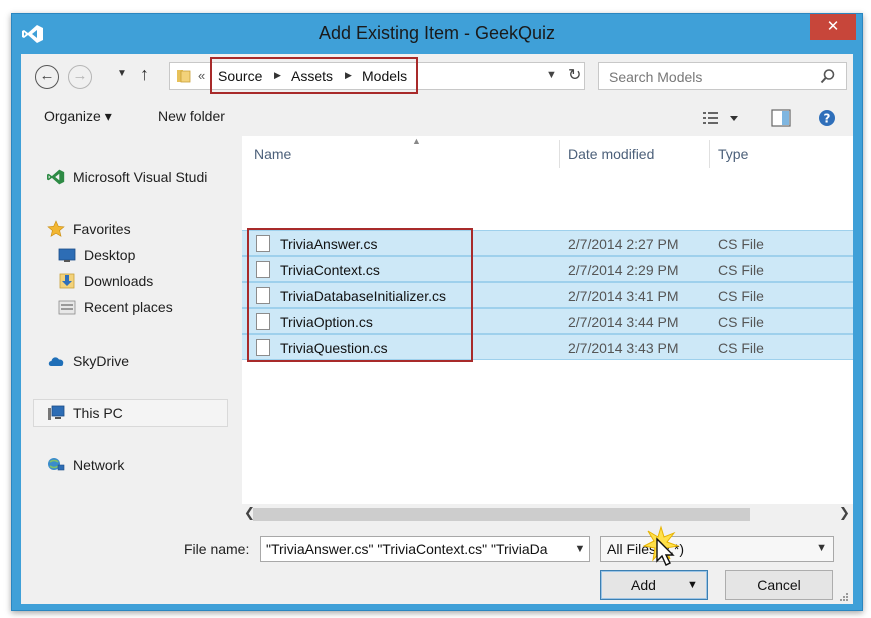 The width and height of the screenshot is (871, 618). Describe the element at coordinates (78, 116) in the screenshot. I see `organize-button: Organize ▾` at that location.